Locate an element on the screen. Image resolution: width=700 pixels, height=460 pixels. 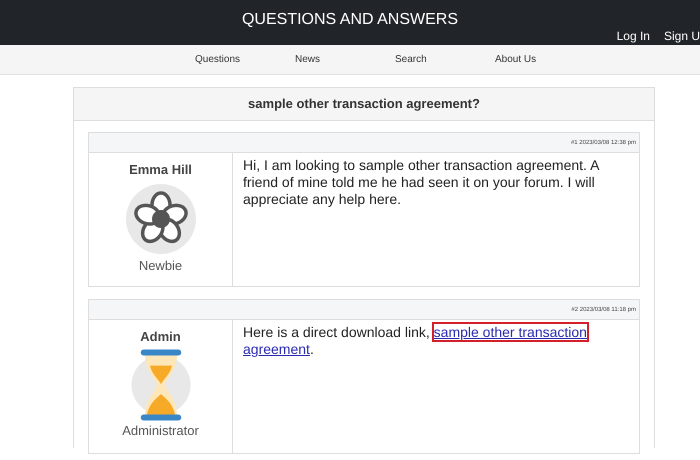
thread-title: sample other transaction agreement? is located at coordinates (364, 104).